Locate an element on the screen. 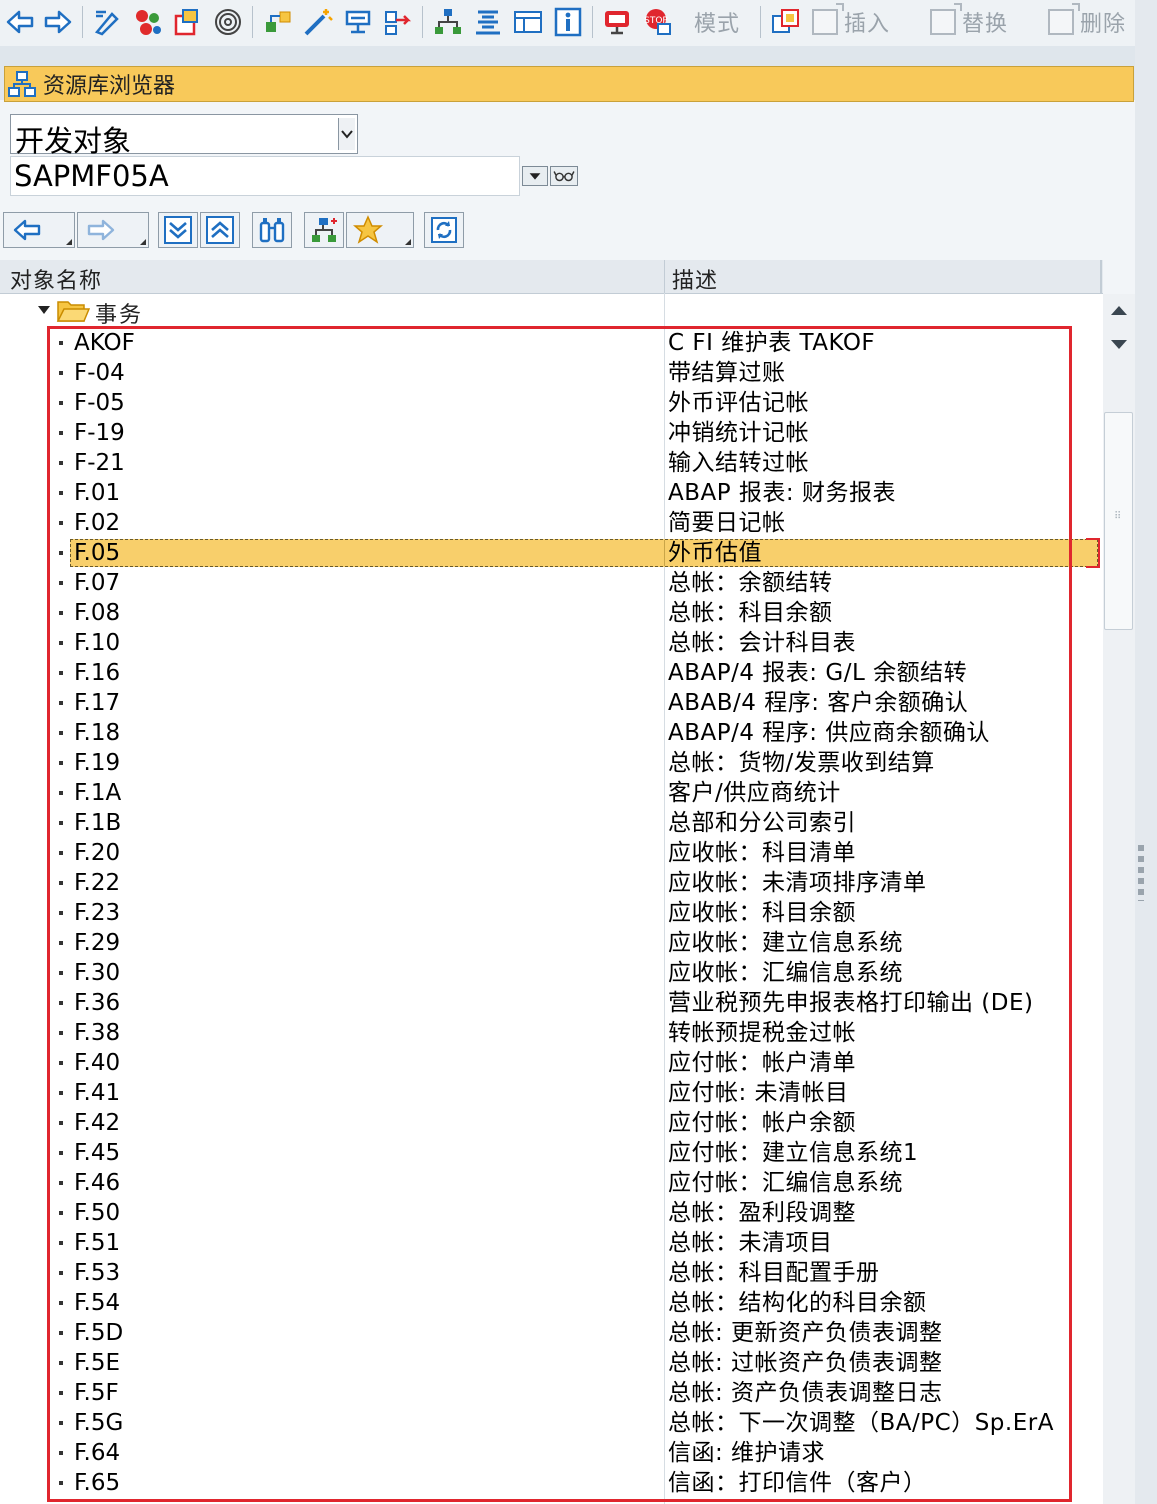 This screenshot has width=1157, height=1504. scrollbar-thumb is located at coordinates (1118, 521).